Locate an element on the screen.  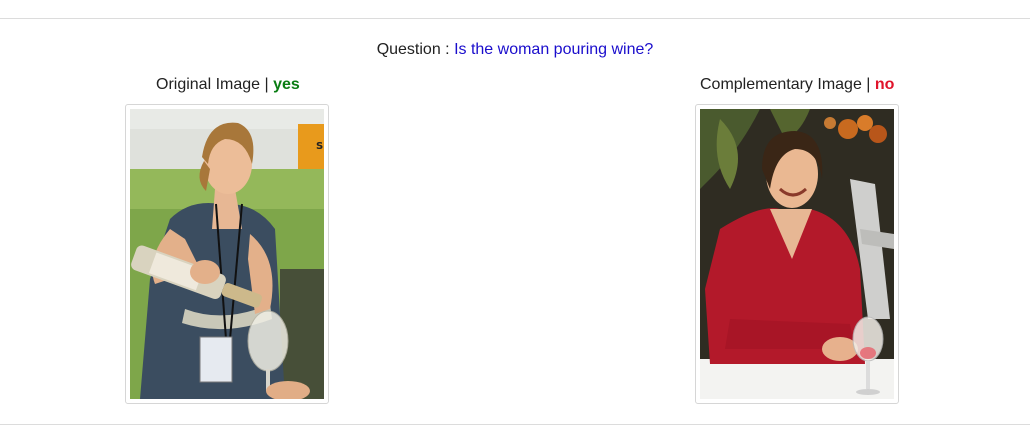
question-text: Is the woman pouring wine? is located at coordinates (554, 49).